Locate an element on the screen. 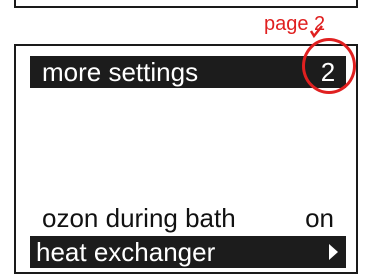 Image resolution: width=374 pixels, height=274 pixels. menu-item-label: ozon during bath is located at coordinates (139, 218).